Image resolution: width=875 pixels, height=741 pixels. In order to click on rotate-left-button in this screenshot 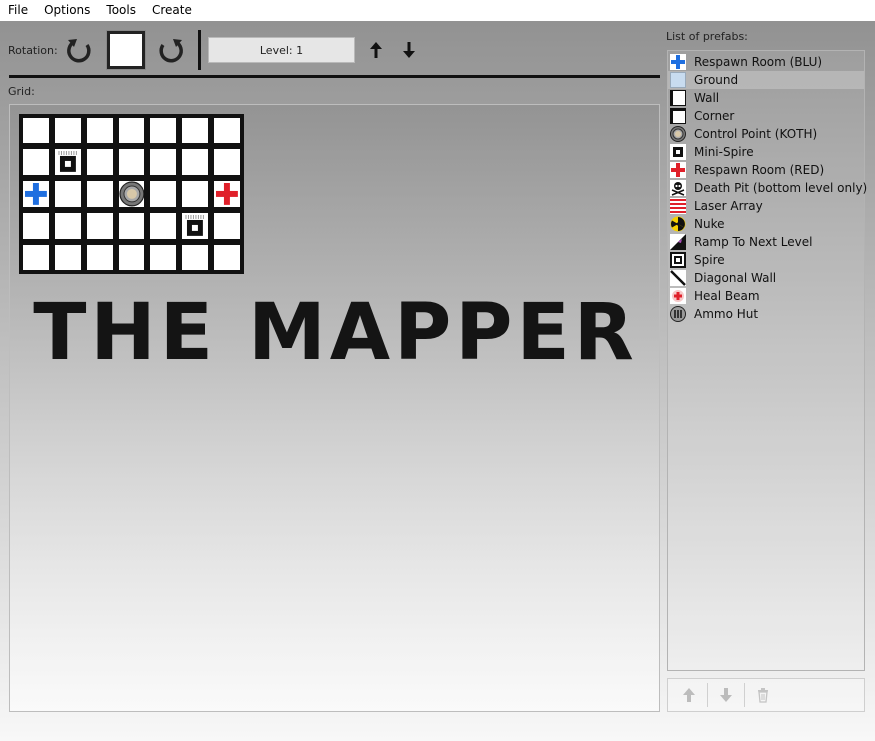, I will do `click(79, 50)`.